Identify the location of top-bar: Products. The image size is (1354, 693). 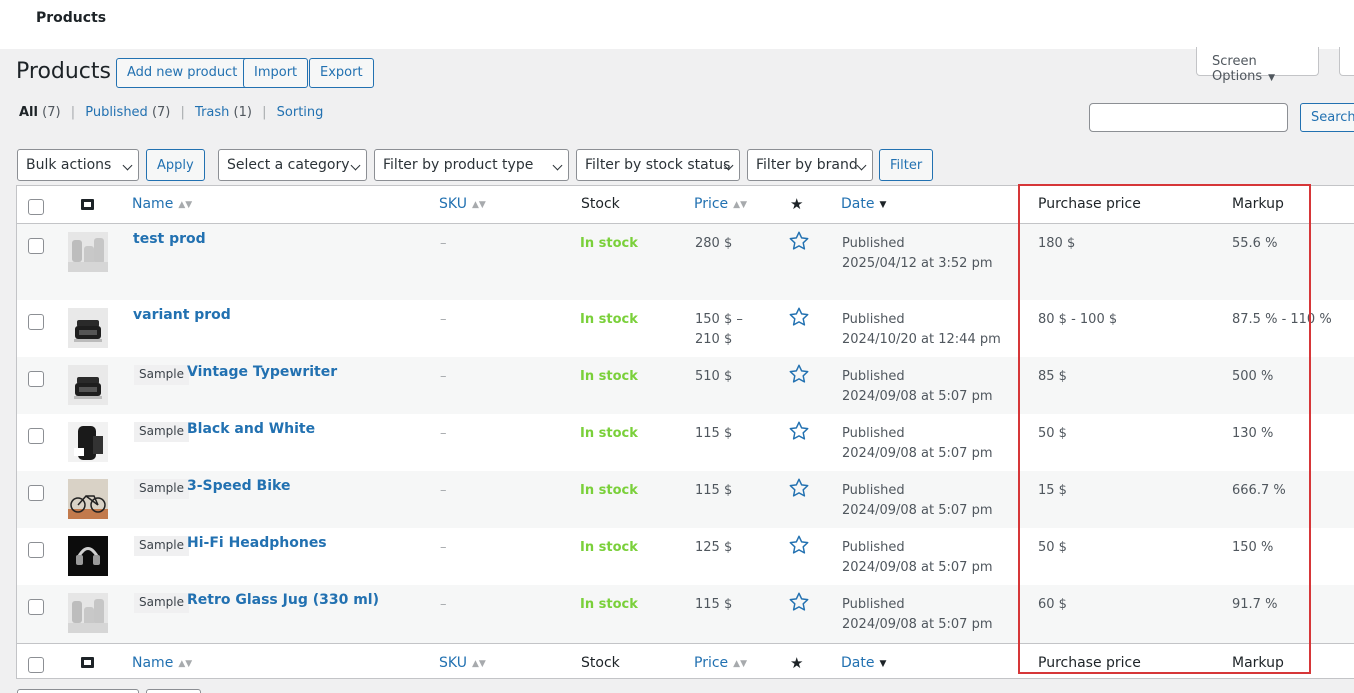
(677, 24).